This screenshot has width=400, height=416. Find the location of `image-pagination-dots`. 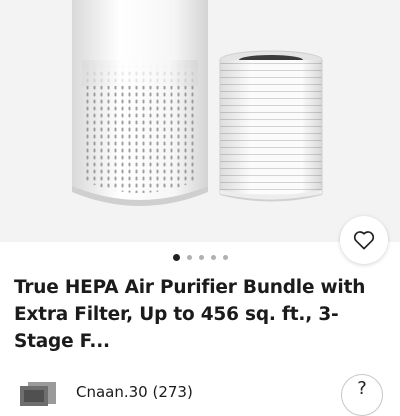

image-pagination-dots is located at coordinates (200, 257).